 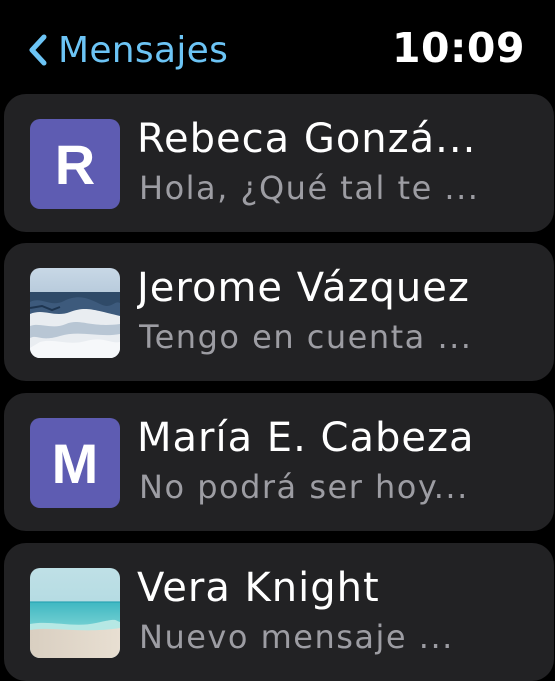 I want to click on avatar: R, so click(x=75, y=164).